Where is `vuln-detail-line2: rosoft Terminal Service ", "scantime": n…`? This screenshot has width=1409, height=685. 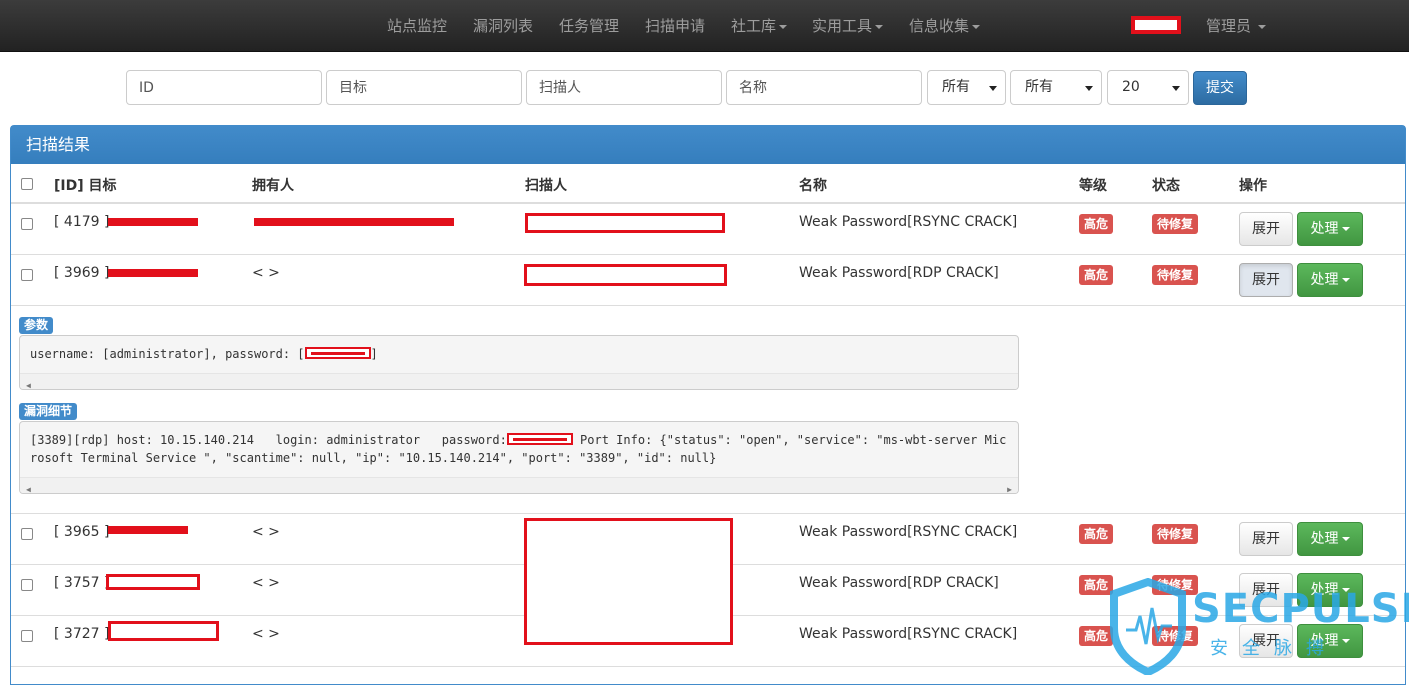
vuln-detail-line2: rosoft Terminal Service ", "scantime": n… is located at coordinates (373, 458).